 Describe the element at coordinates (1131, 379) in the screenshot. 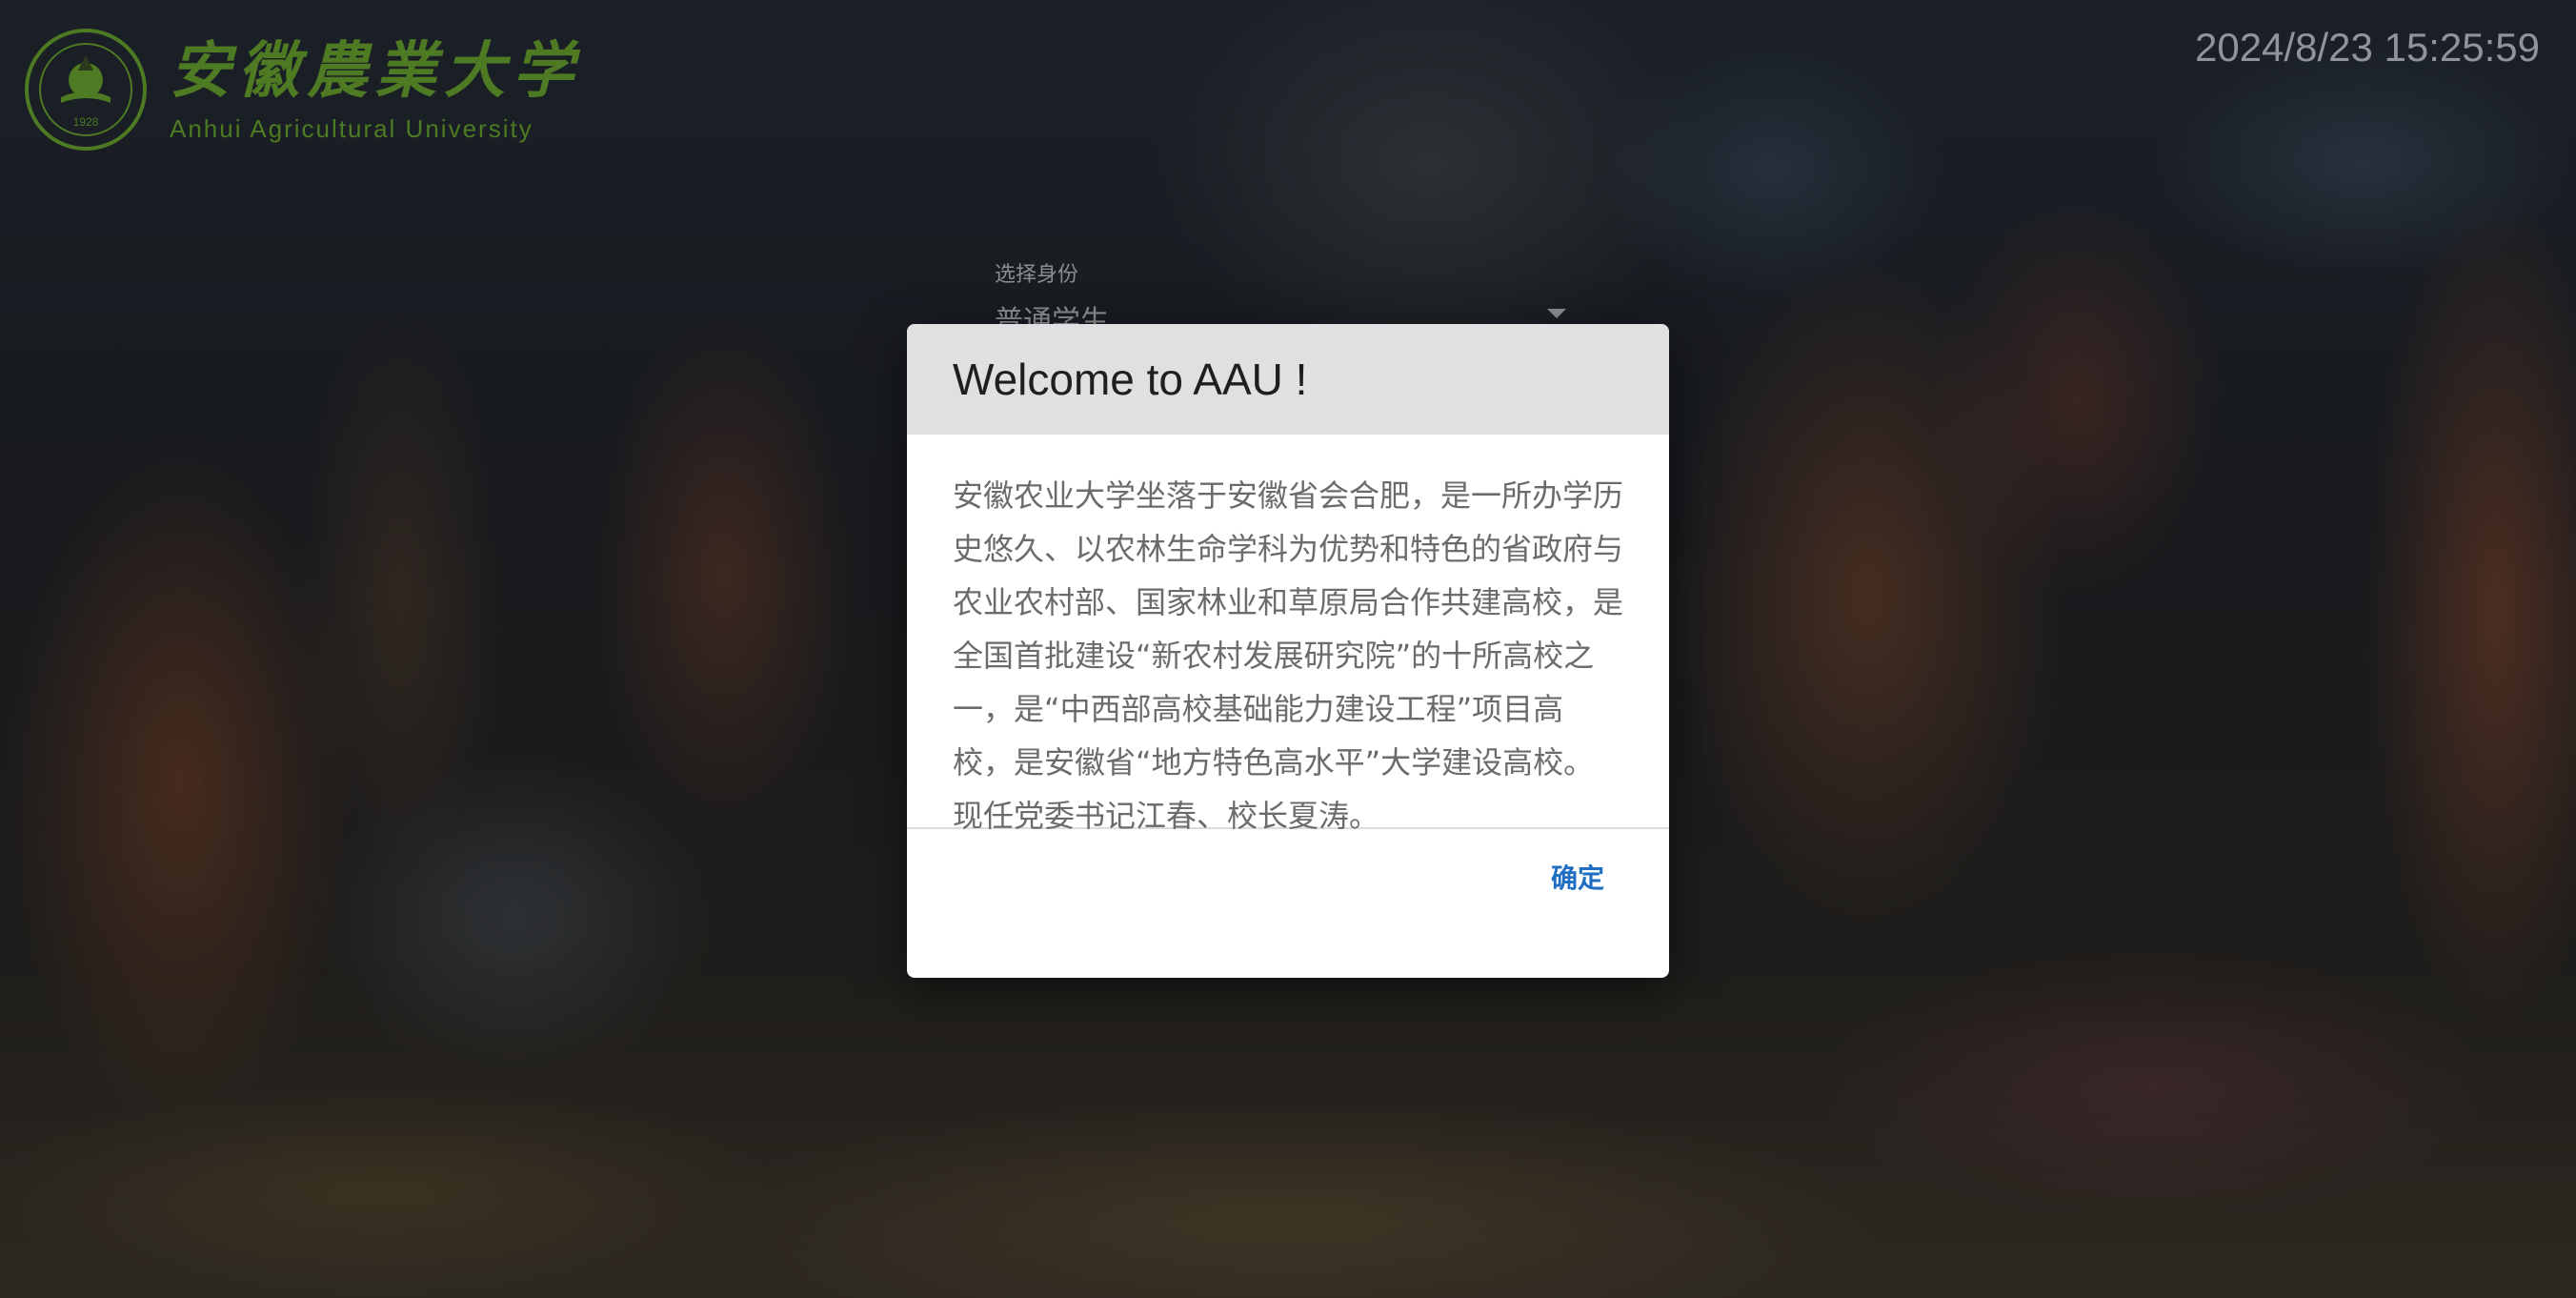

I see `dialog-title: Welcome to AAU !` at that location.